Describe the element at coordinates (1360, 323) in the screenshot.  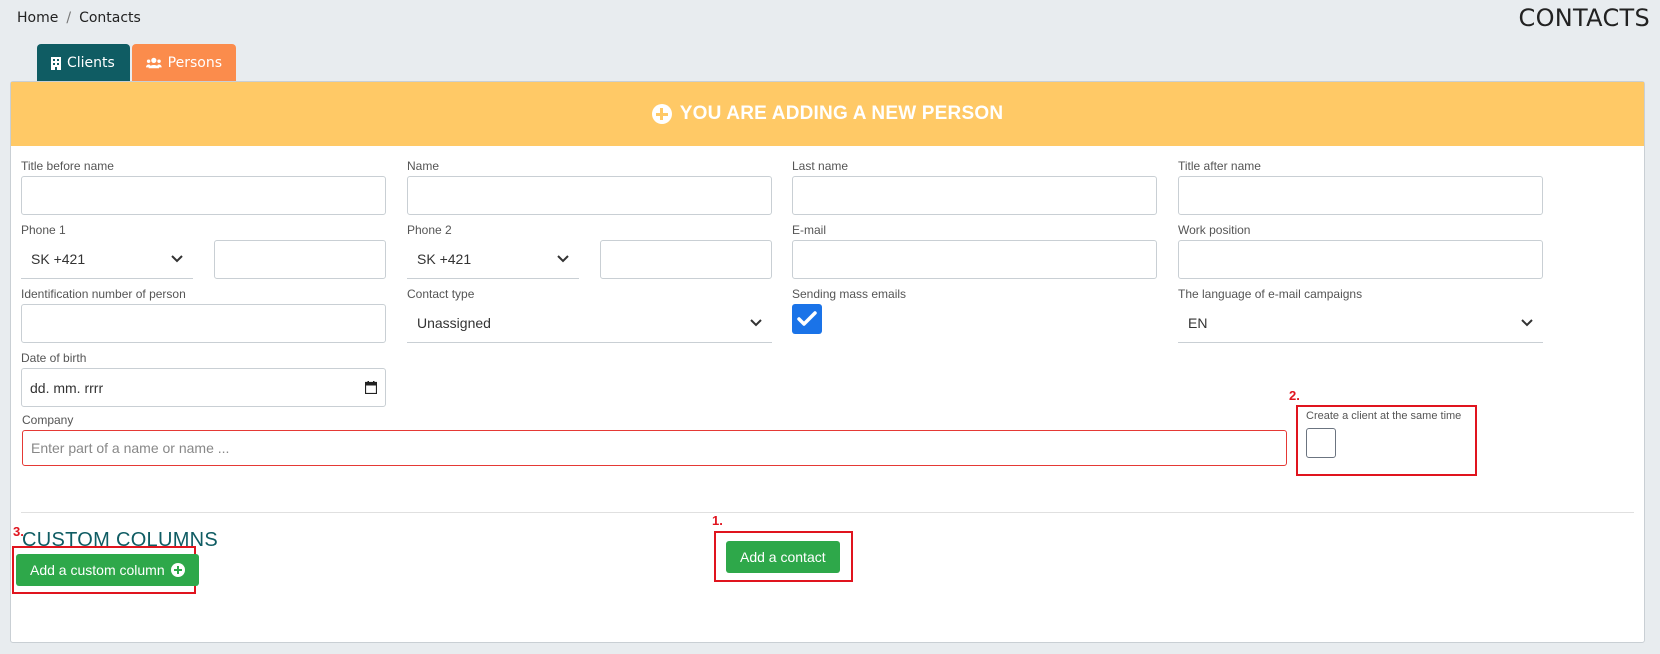
I see `campaign-language-select: EN` at that location.